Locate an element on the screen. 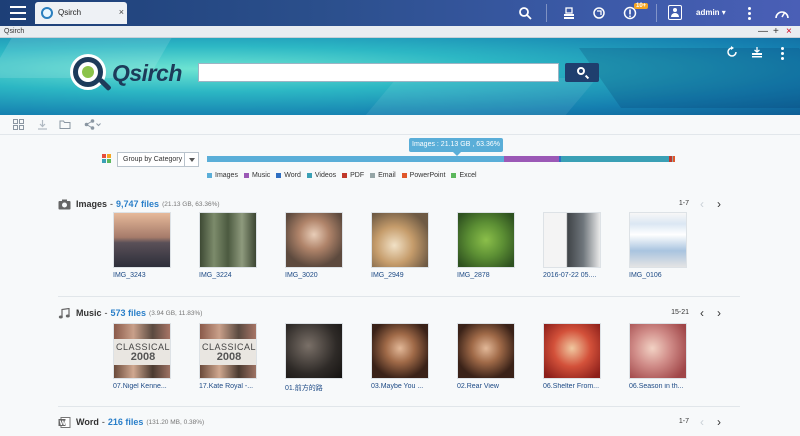  download-icon is located at coordinates (42, 126).